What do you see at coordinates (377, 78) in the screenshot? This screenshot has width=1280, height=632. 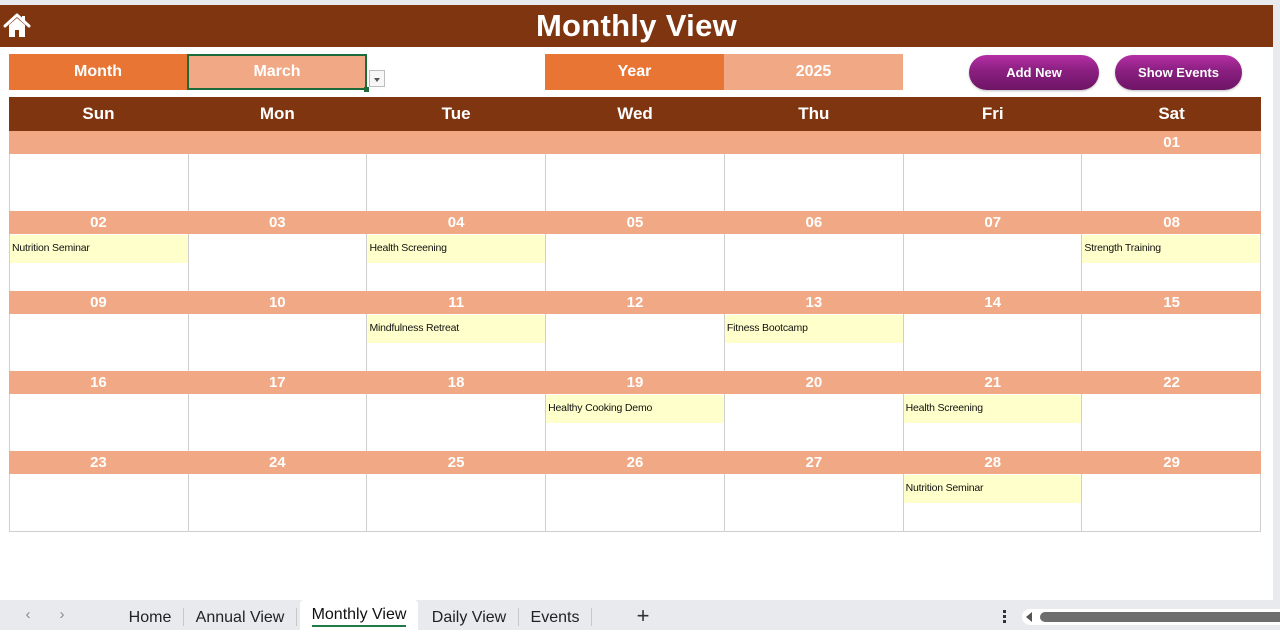 I see `chevron-down-icon` at bounding box center [377, 78].